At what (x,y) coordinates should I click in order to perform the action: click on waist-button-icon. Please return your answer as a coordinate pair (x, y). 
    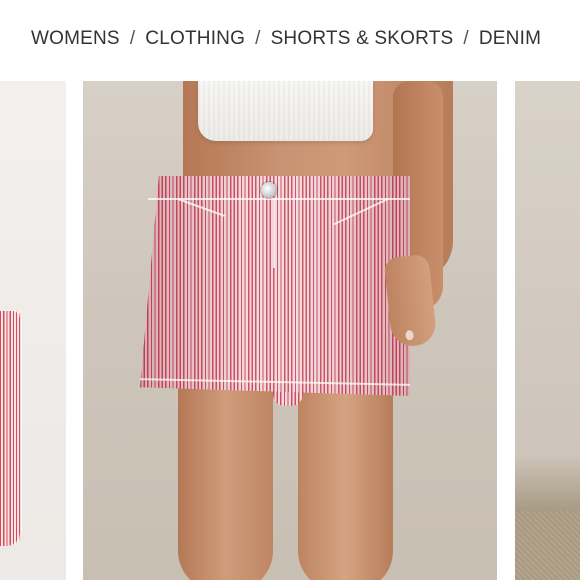
    Looking at the image, I should click on (269, 190).